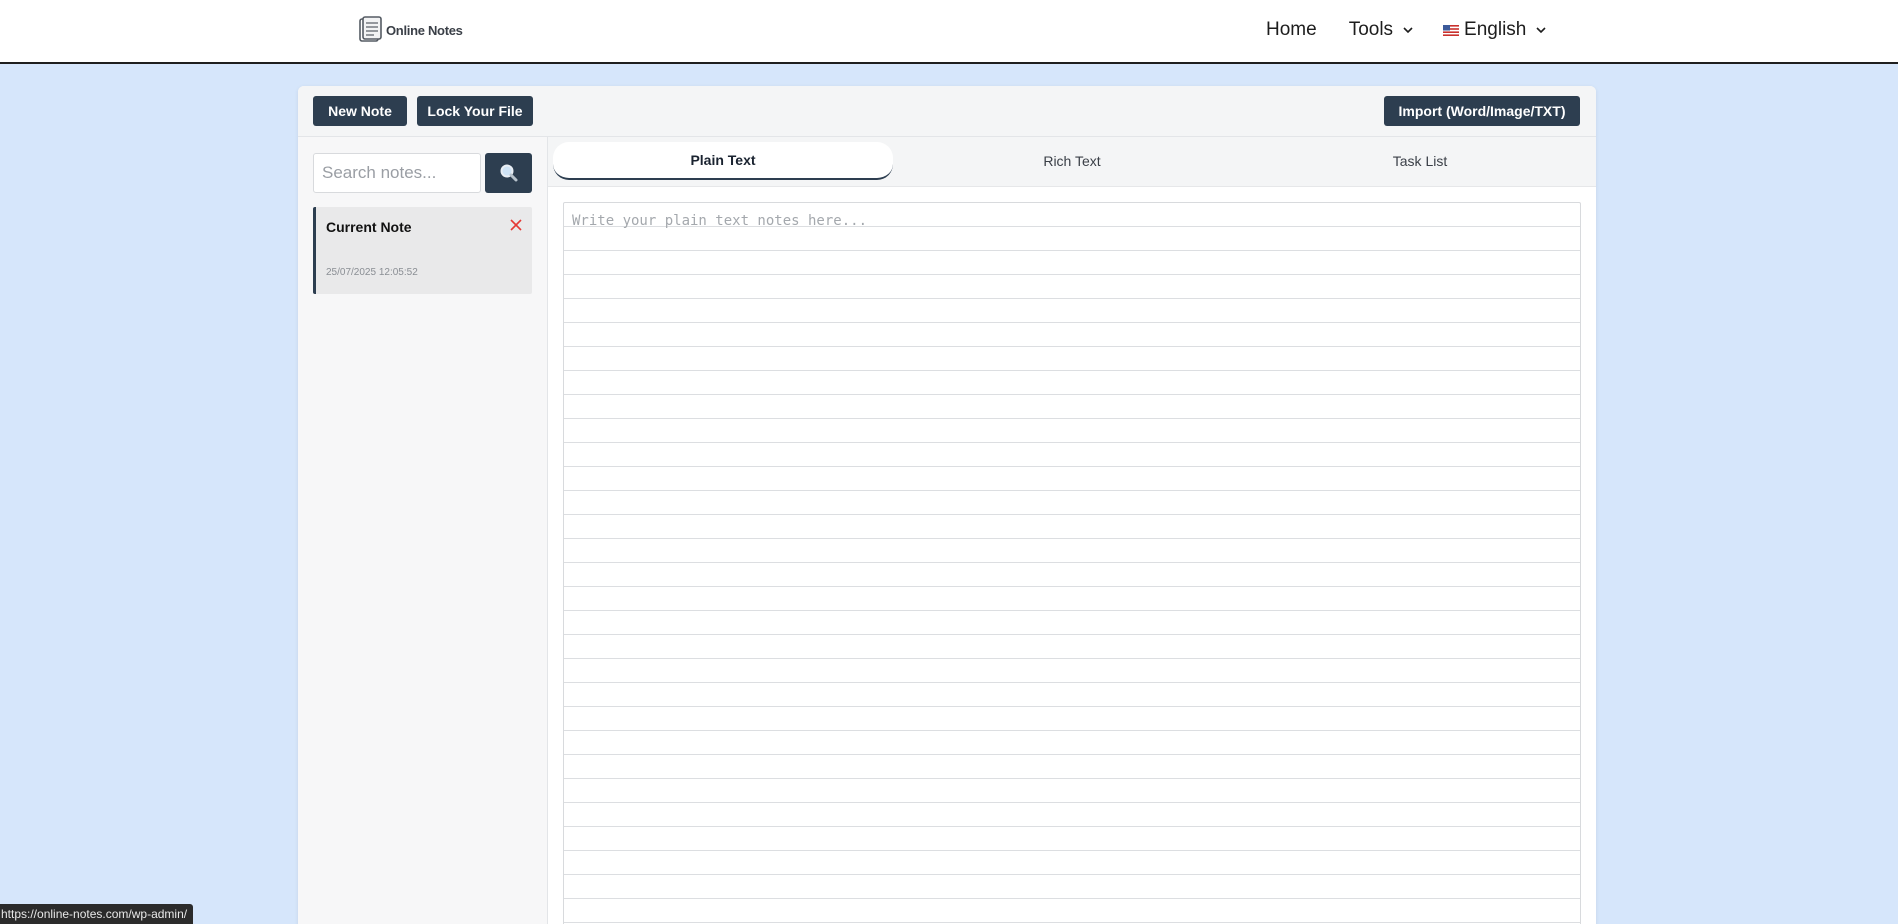 This screenshot has height=924, width=1898. I want to click on tab-task-list: Task List, so click(1420, 161).